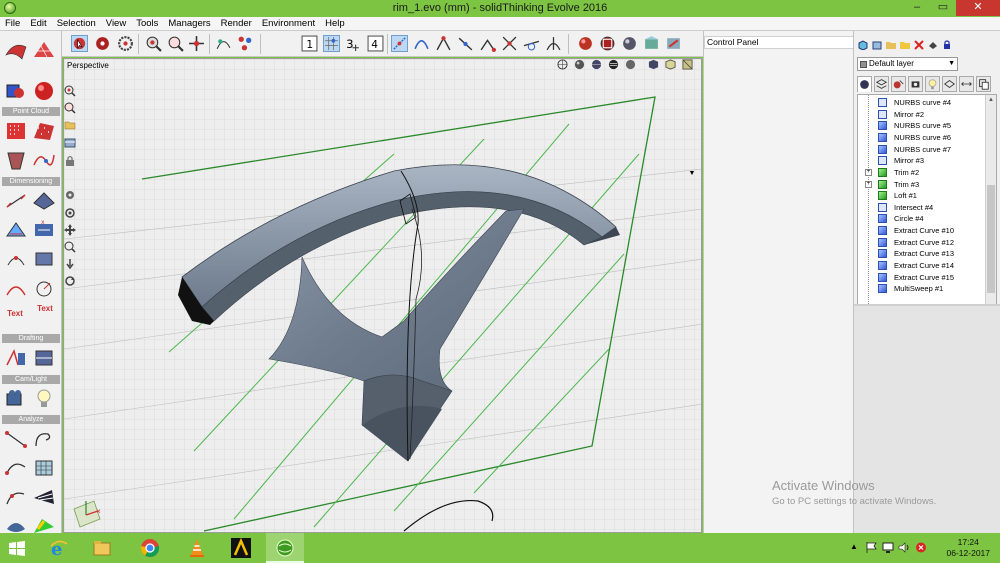 The width and height of the screenshot is (1000, 563). Describe the element at coordinates (44, 497) in the screenshot. I see `zebra-analysis-icon` at that location.